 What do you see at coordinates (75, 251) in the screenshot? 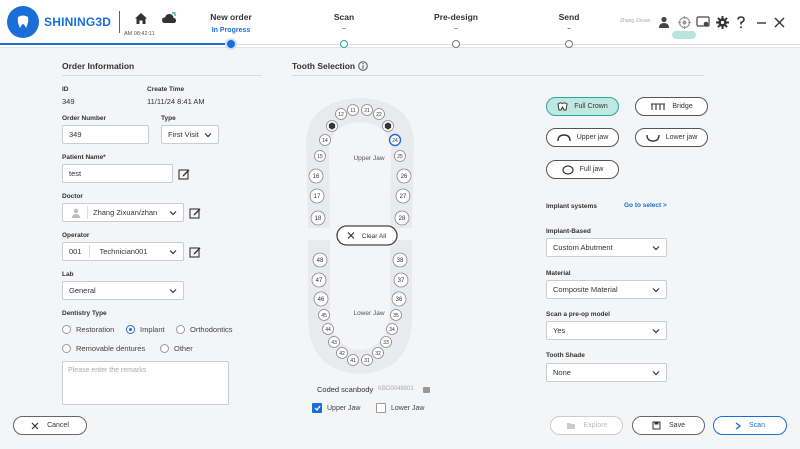
I see `operator-code: 001` at bounding box center [75, 251].